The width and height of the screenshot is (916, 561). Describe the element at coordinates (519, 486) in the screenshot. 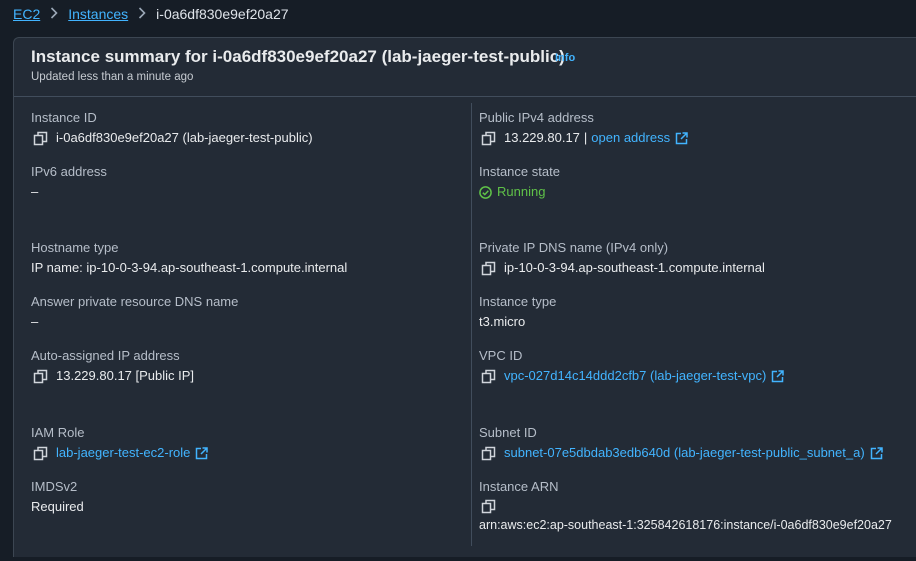

I see `instance-arn-label: Instance ARN` at that location.